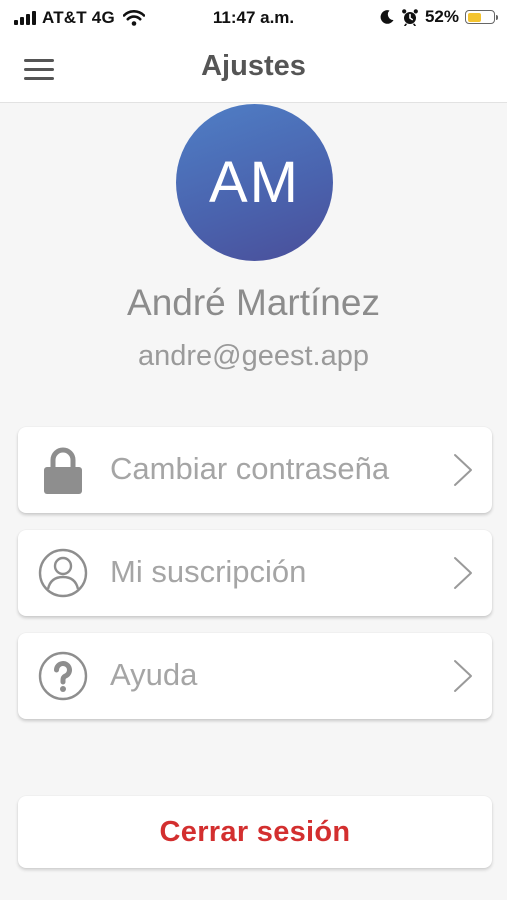 This screenshot has height=900, width=507. What do you see at coordinates (63, 676) in the screenshot?
I see `help-circle-icon` at bounding box center [63, 676].